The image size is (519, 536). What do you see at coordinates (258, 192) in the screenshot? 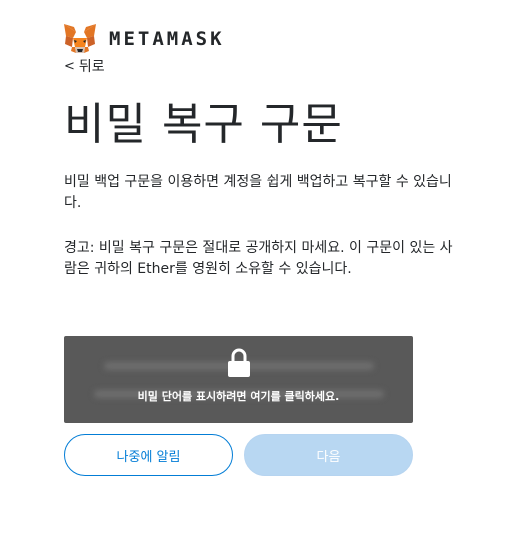
I see `description-text: 비밀 백업 구문을 이용하면 계정을 쉽게 백업하고 복구할 수 있습니다.` at bounding box center [258, 192].